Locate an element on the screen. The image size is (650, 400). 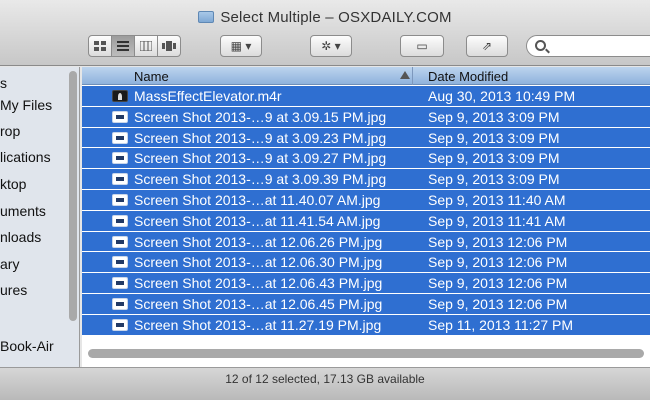
sidebar-item-label: s is located at coordinates (3, 83).